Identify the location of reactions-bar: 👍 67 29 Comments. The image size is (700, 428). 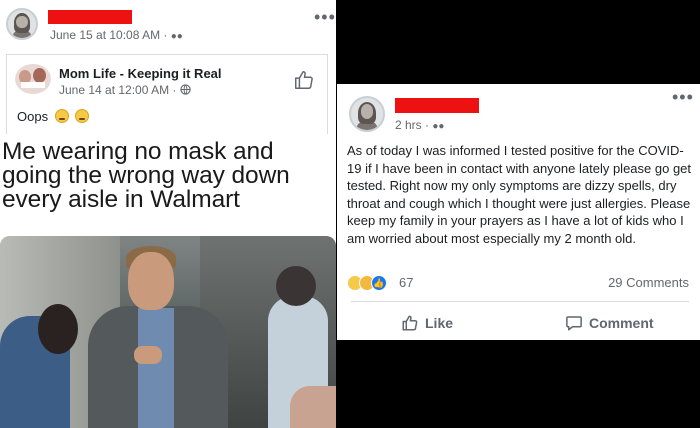
(518, 284).